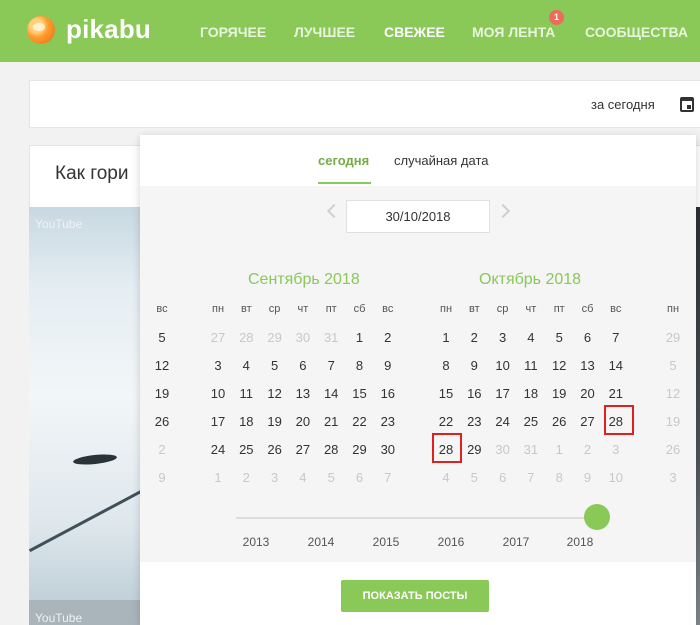 The height and width of the screenshot is (625, 700). What do you see at coordinates (417, 518) in the screenshot?
I see `year-slider-track` at bounding box center [417, 518].